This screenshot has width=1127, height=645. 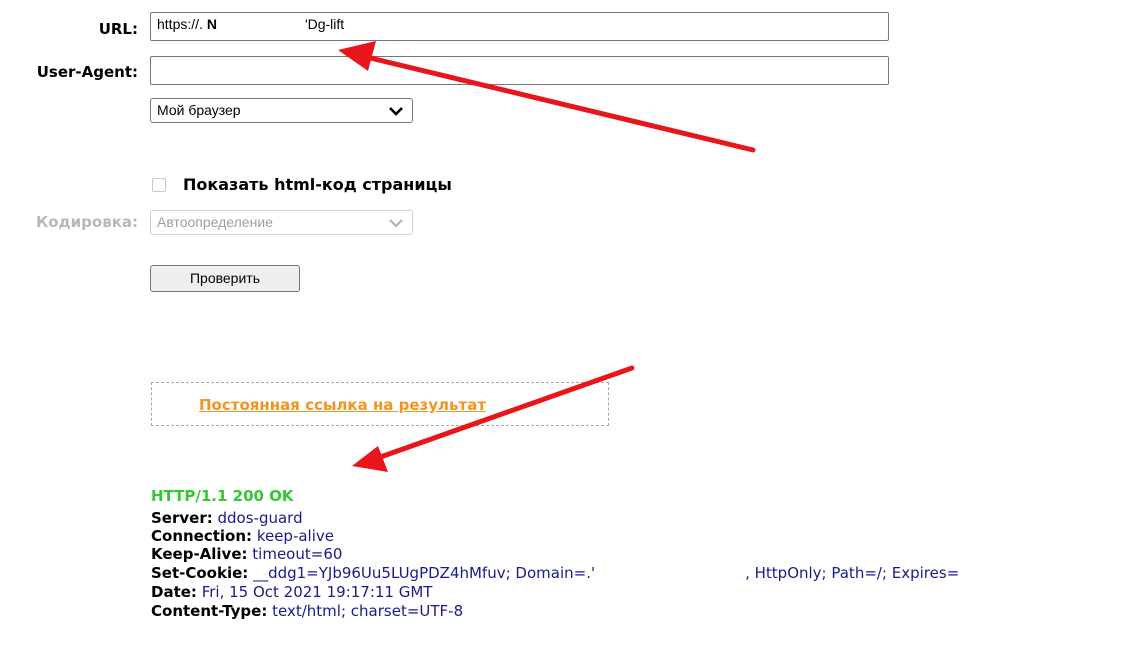 What do you see at coordinates (342, 405) in the screenshot?
I see `permalink-link: Постоянная ссылка на результат` at bounding box center [342, 405].